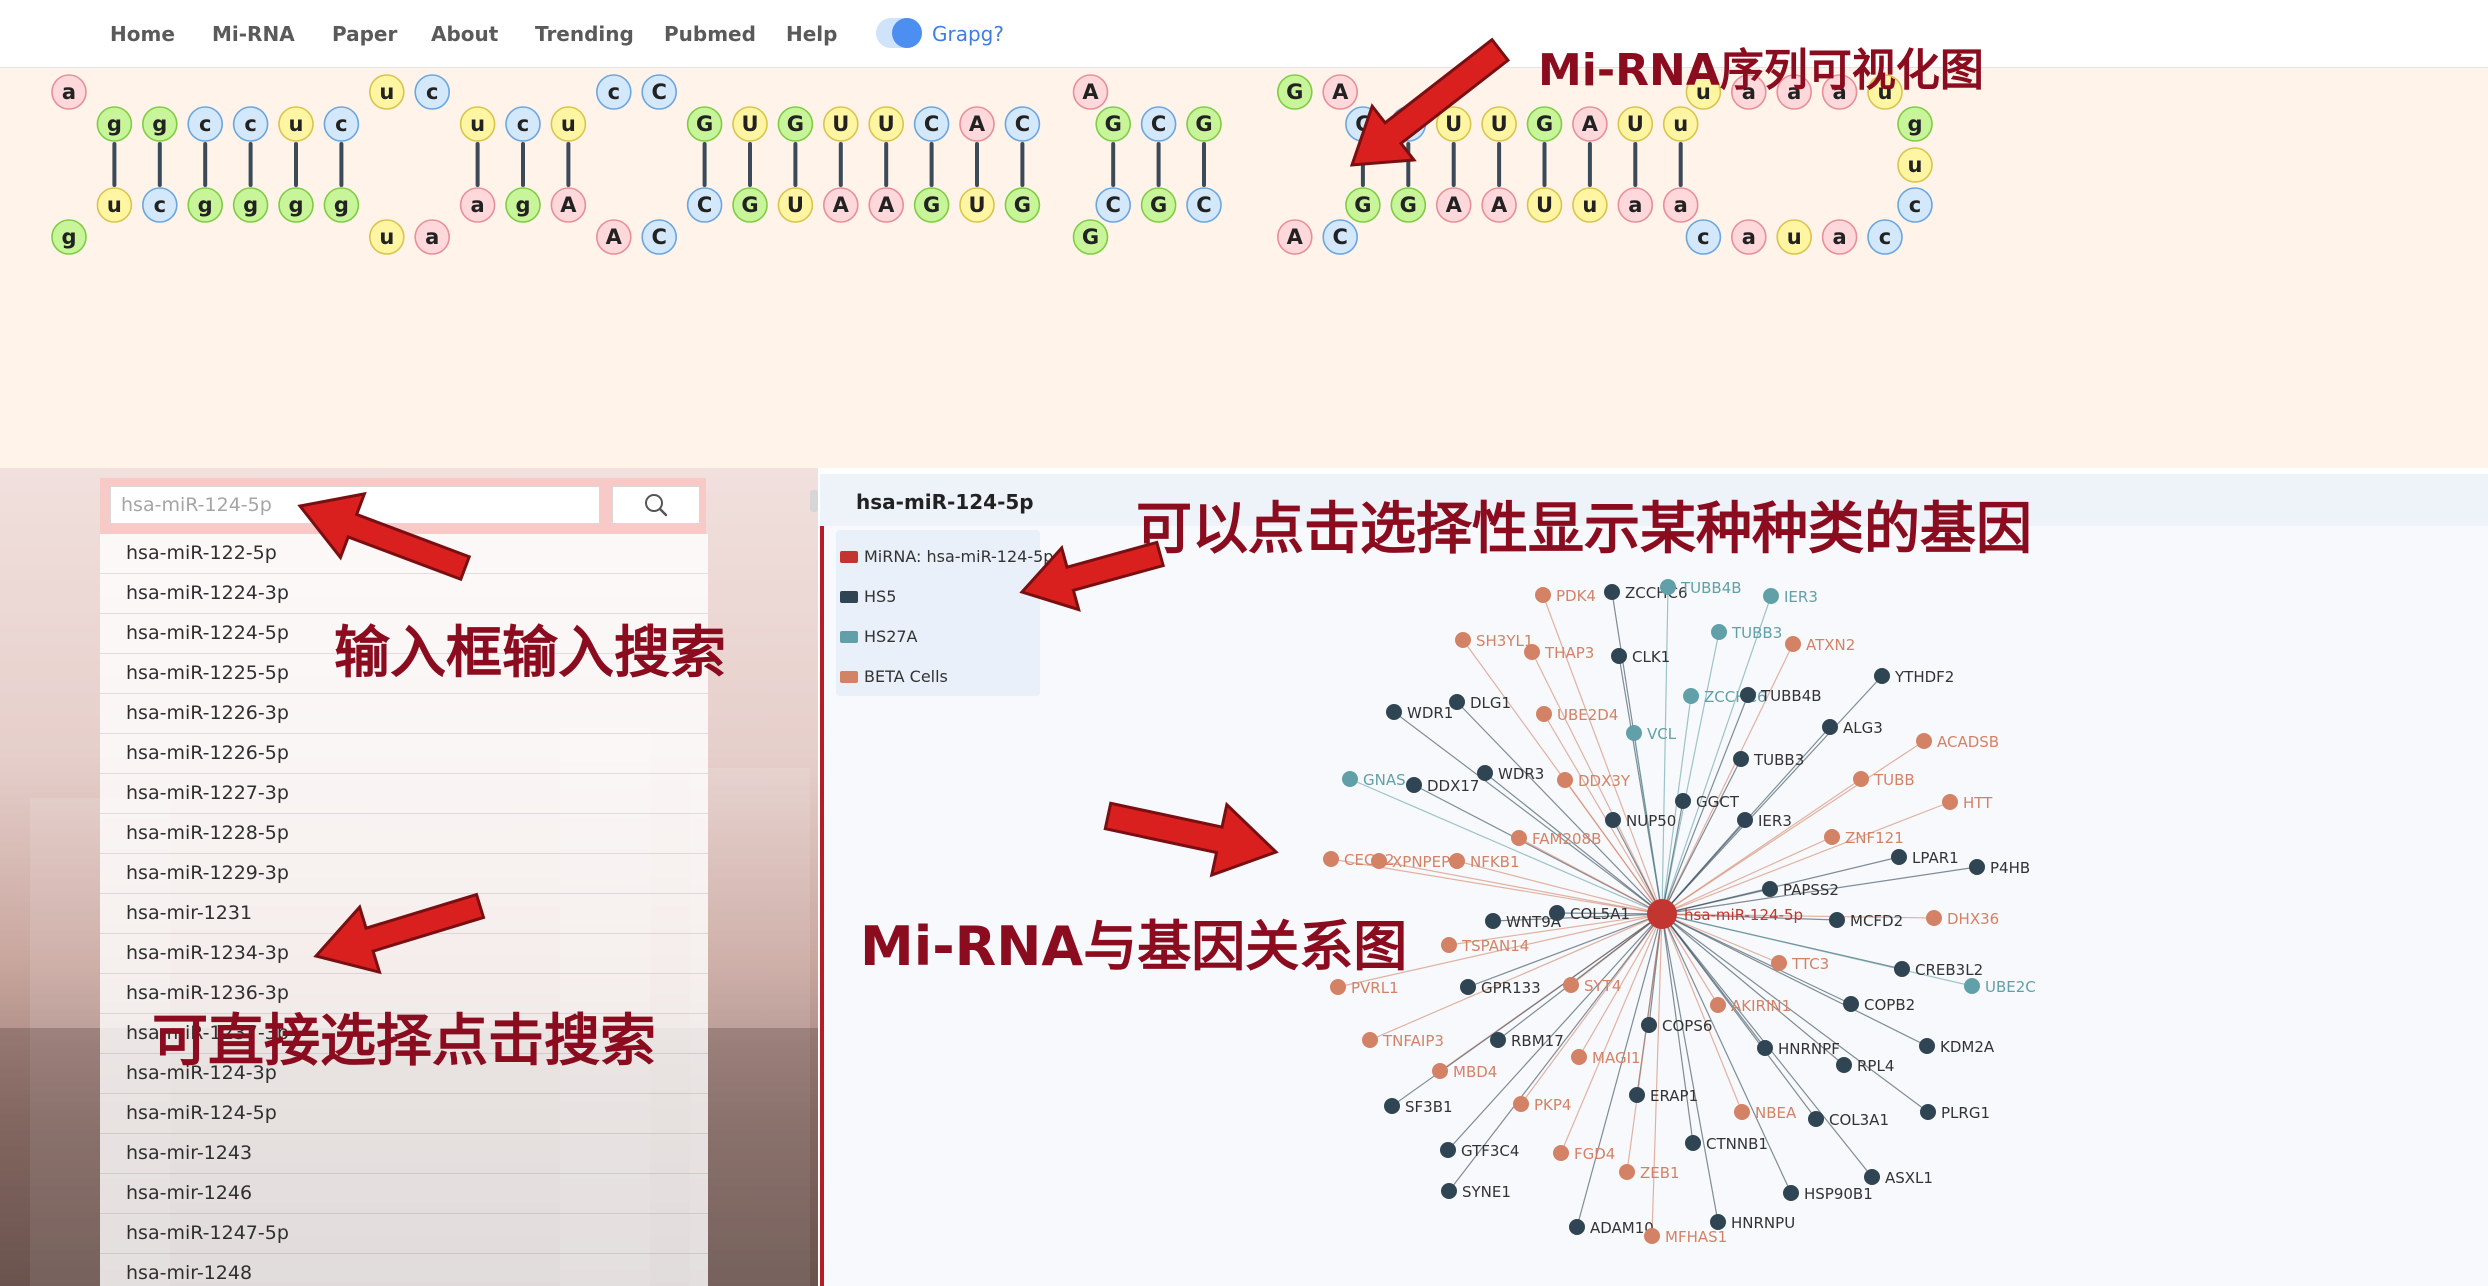 The width and height of the screenshot is (2488, 1286). I want to click on gene-node: GGCT, so click(1707, 802).